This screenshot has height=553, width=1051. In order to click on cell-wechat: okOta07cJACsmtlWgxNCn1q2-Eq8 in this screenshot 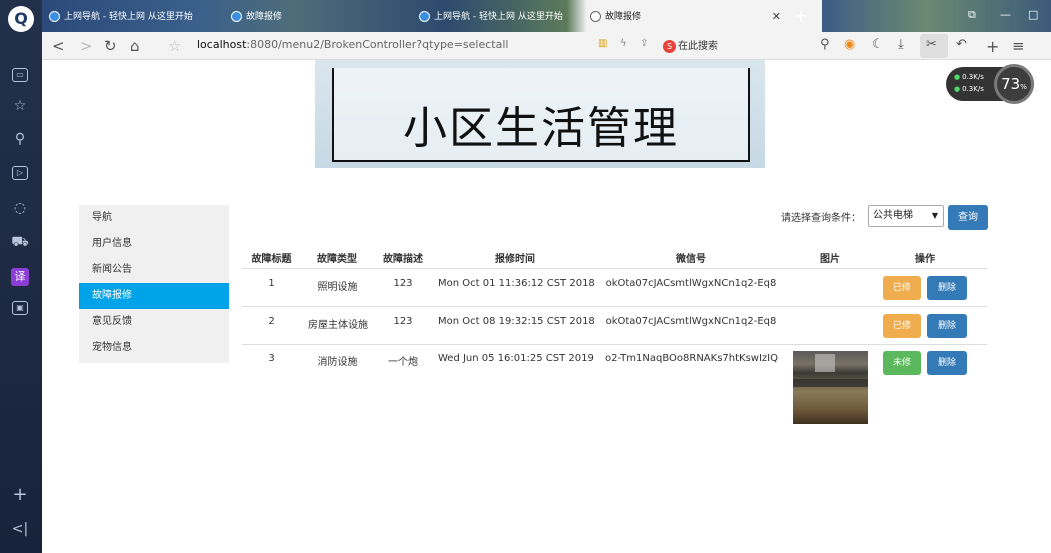, I will do `click(691, 321)`.